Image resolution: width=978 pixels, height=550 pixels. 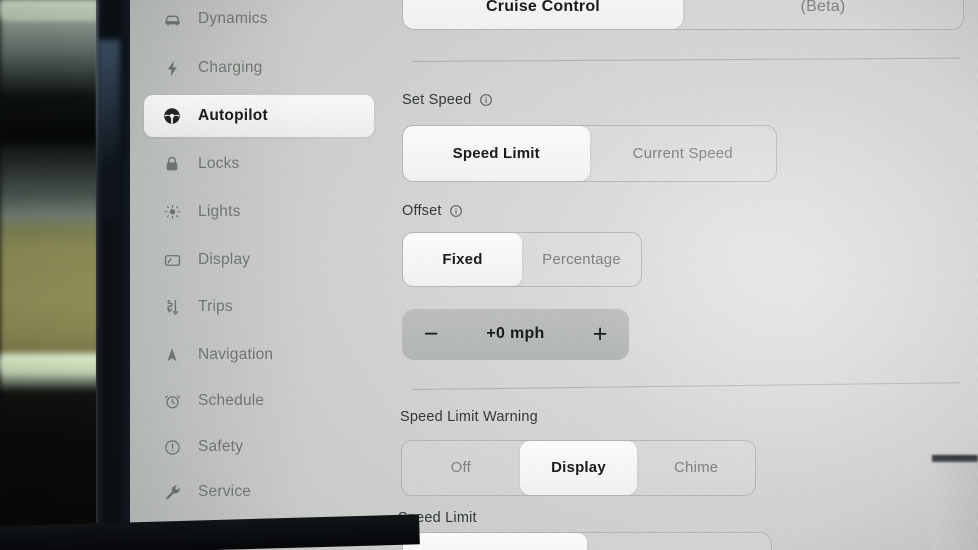 What do you see at coordinates (233, 18) in the screenshot?
I see `sidebar-item-label: Dynamics` at bounding box center [233, 18].